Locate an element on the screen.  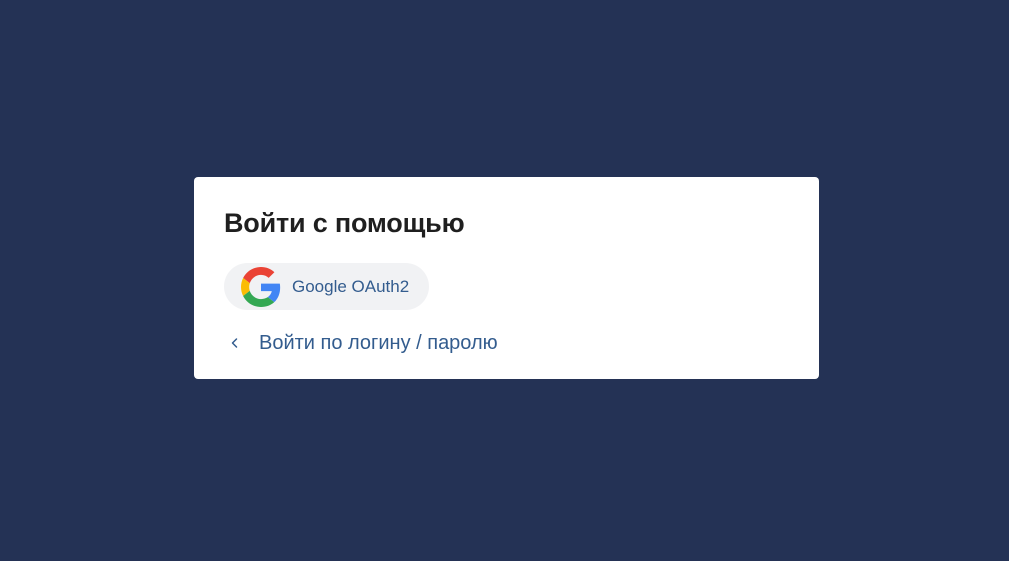
google-oauth2-button: Google OAuth2 is located at coordinates (327, 286).